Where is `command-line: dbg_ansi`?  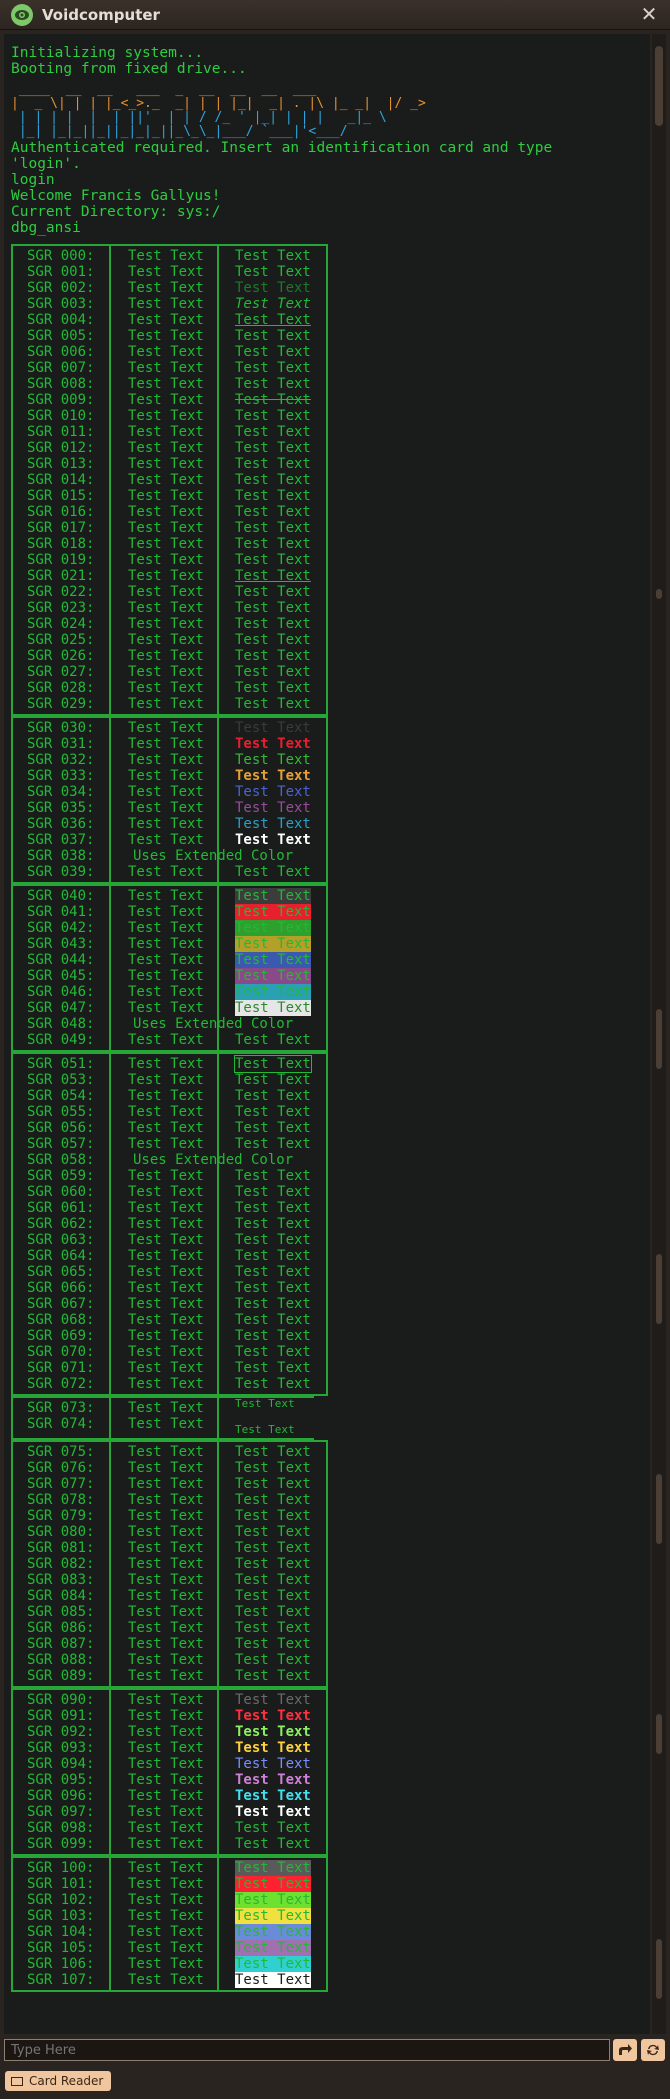
command-line: dbg_ansi is located at coordinates (46, 228).